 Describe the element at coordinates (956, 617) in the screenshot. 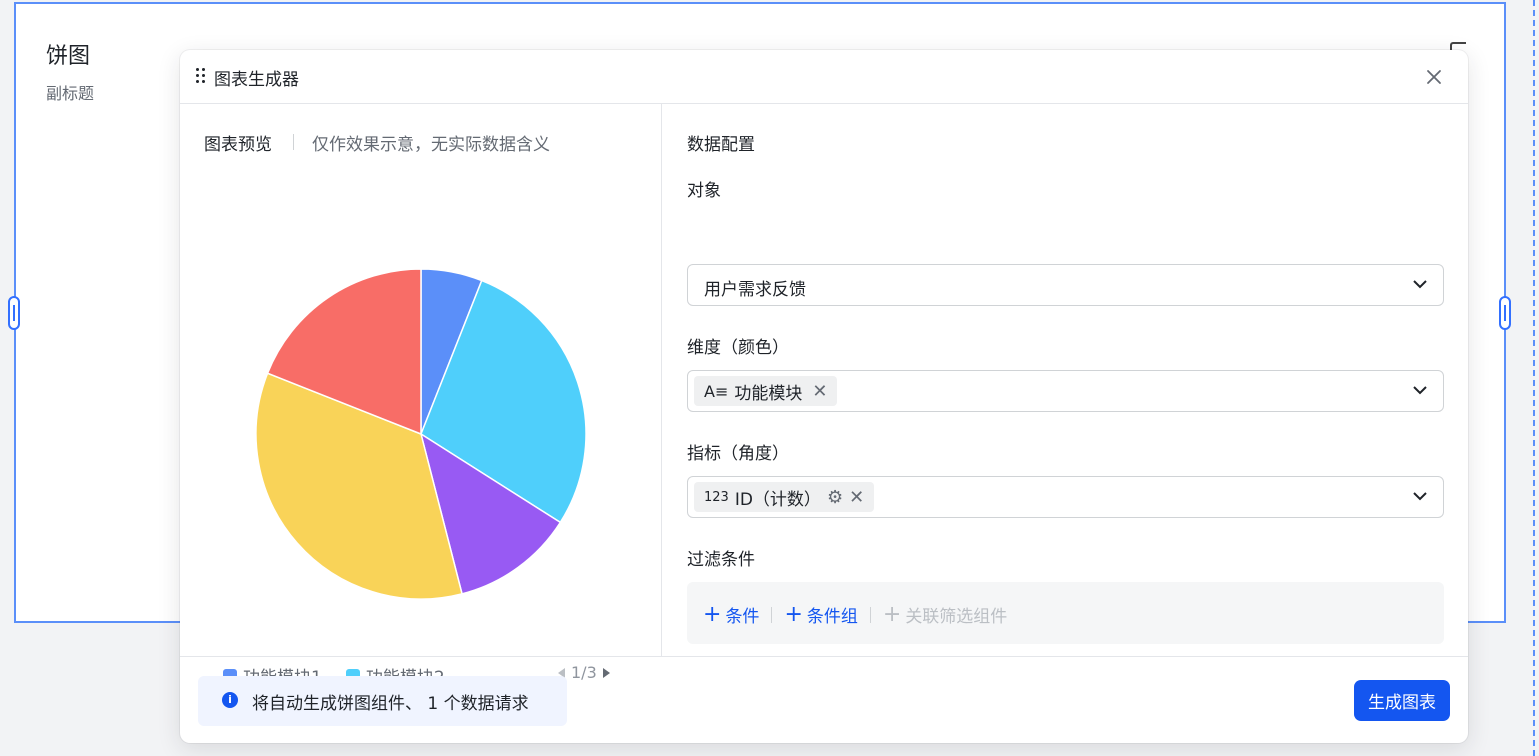

I see `linked-filter-label: 关联筛选组件` at that location.